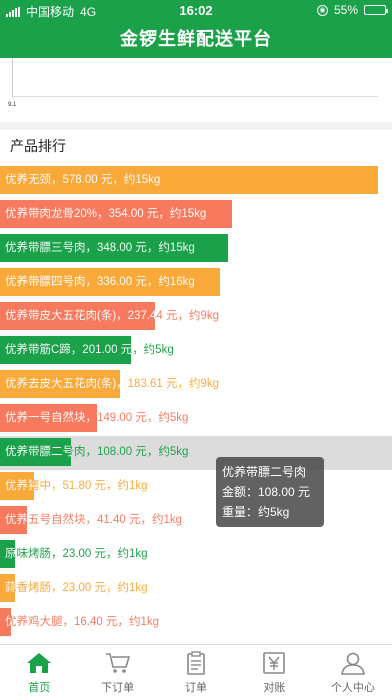  Describe the element at coordinates (97, 452) in the screenshot. I see `ranking-label: 优养带膘二号肉，108.00 元，约5kg` at that location.